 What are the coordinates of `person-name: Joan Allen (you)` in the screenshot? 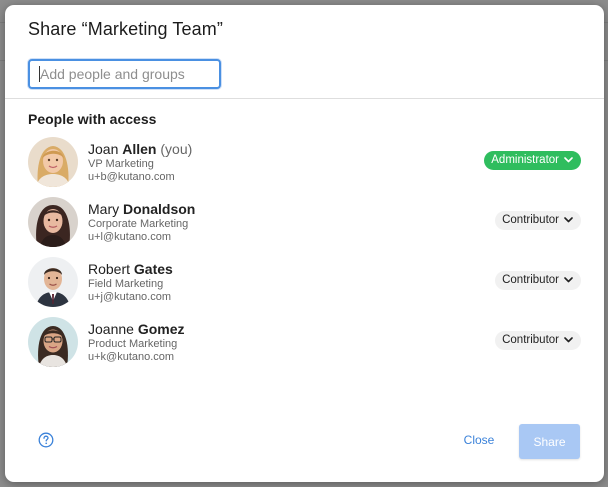 It's located at (140, 149).